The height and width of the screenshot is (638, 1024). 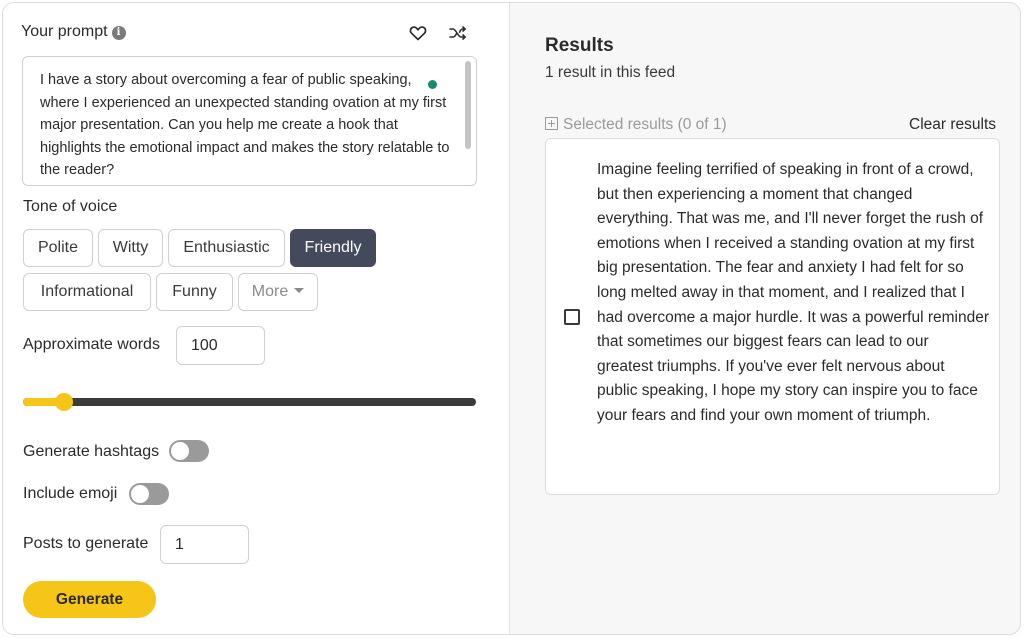 I want to click on tone-chip-friendly: Friendly, so click(x=333, y=248).